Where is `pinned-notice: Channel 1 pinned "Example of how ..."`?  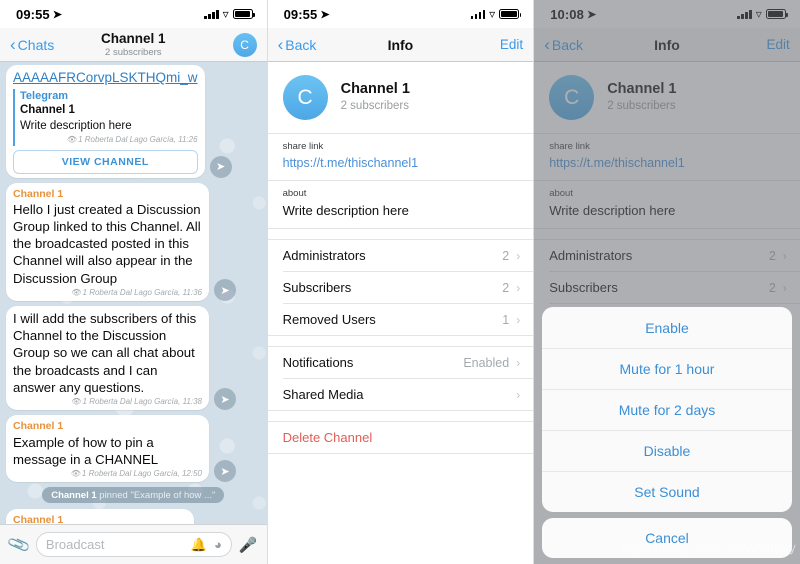 pinned-notice: Channel 1 pinned "Example of how ..." is located at coordinates (133, 495).